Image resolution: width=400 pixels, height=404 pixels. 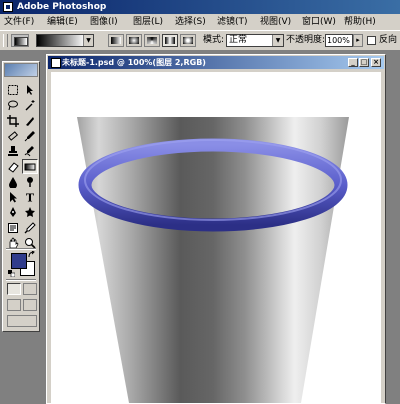 I want to click on default-colors-icon, so click(x=11, y=273).